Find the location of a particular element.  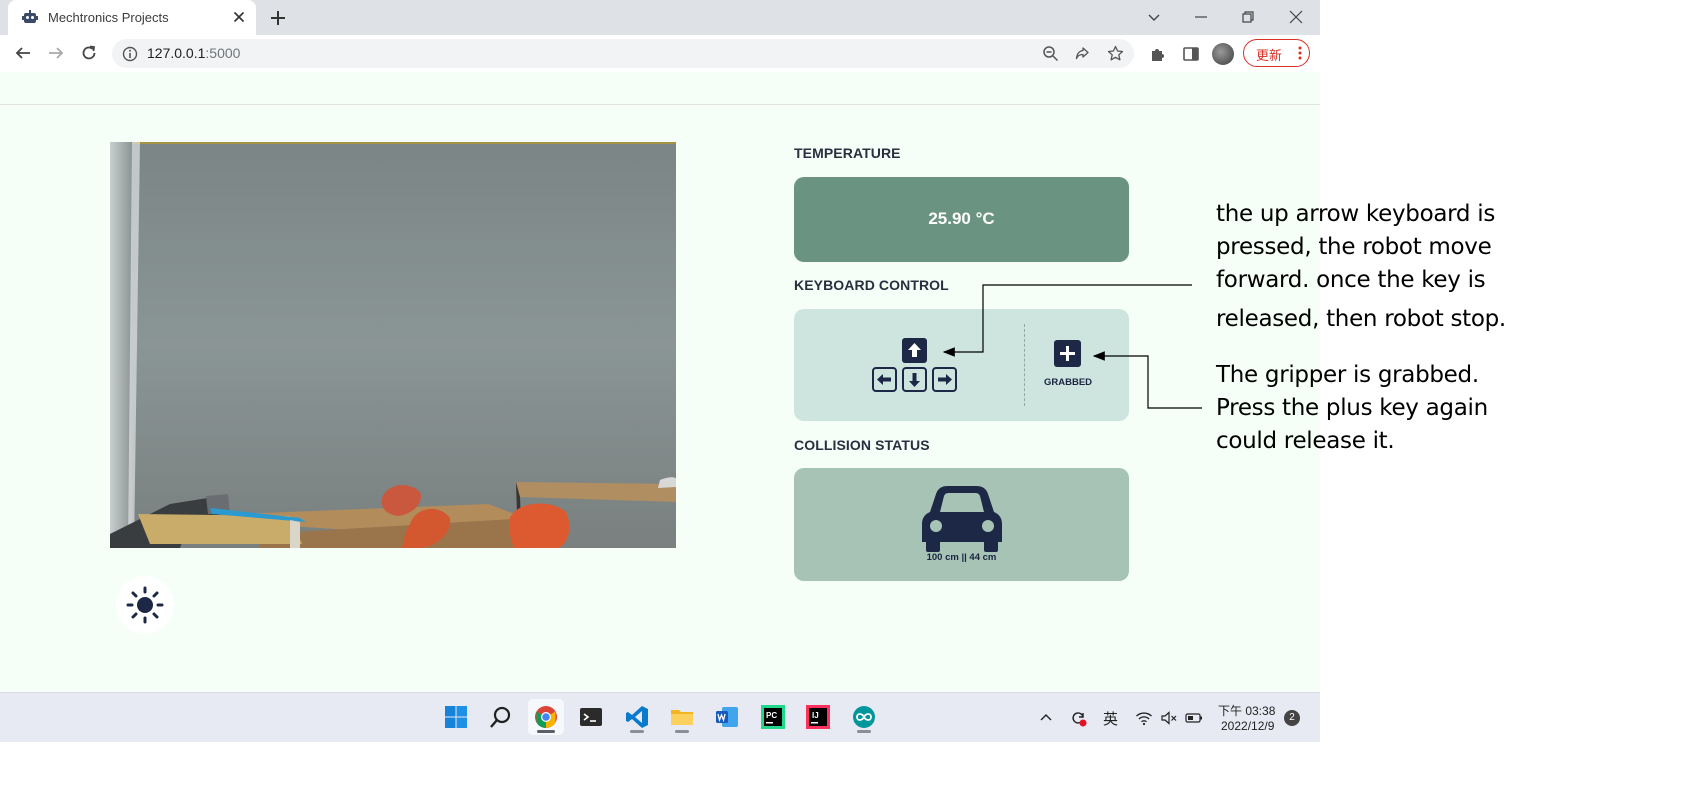

vscode-icon is located at coordinates (637, 717).